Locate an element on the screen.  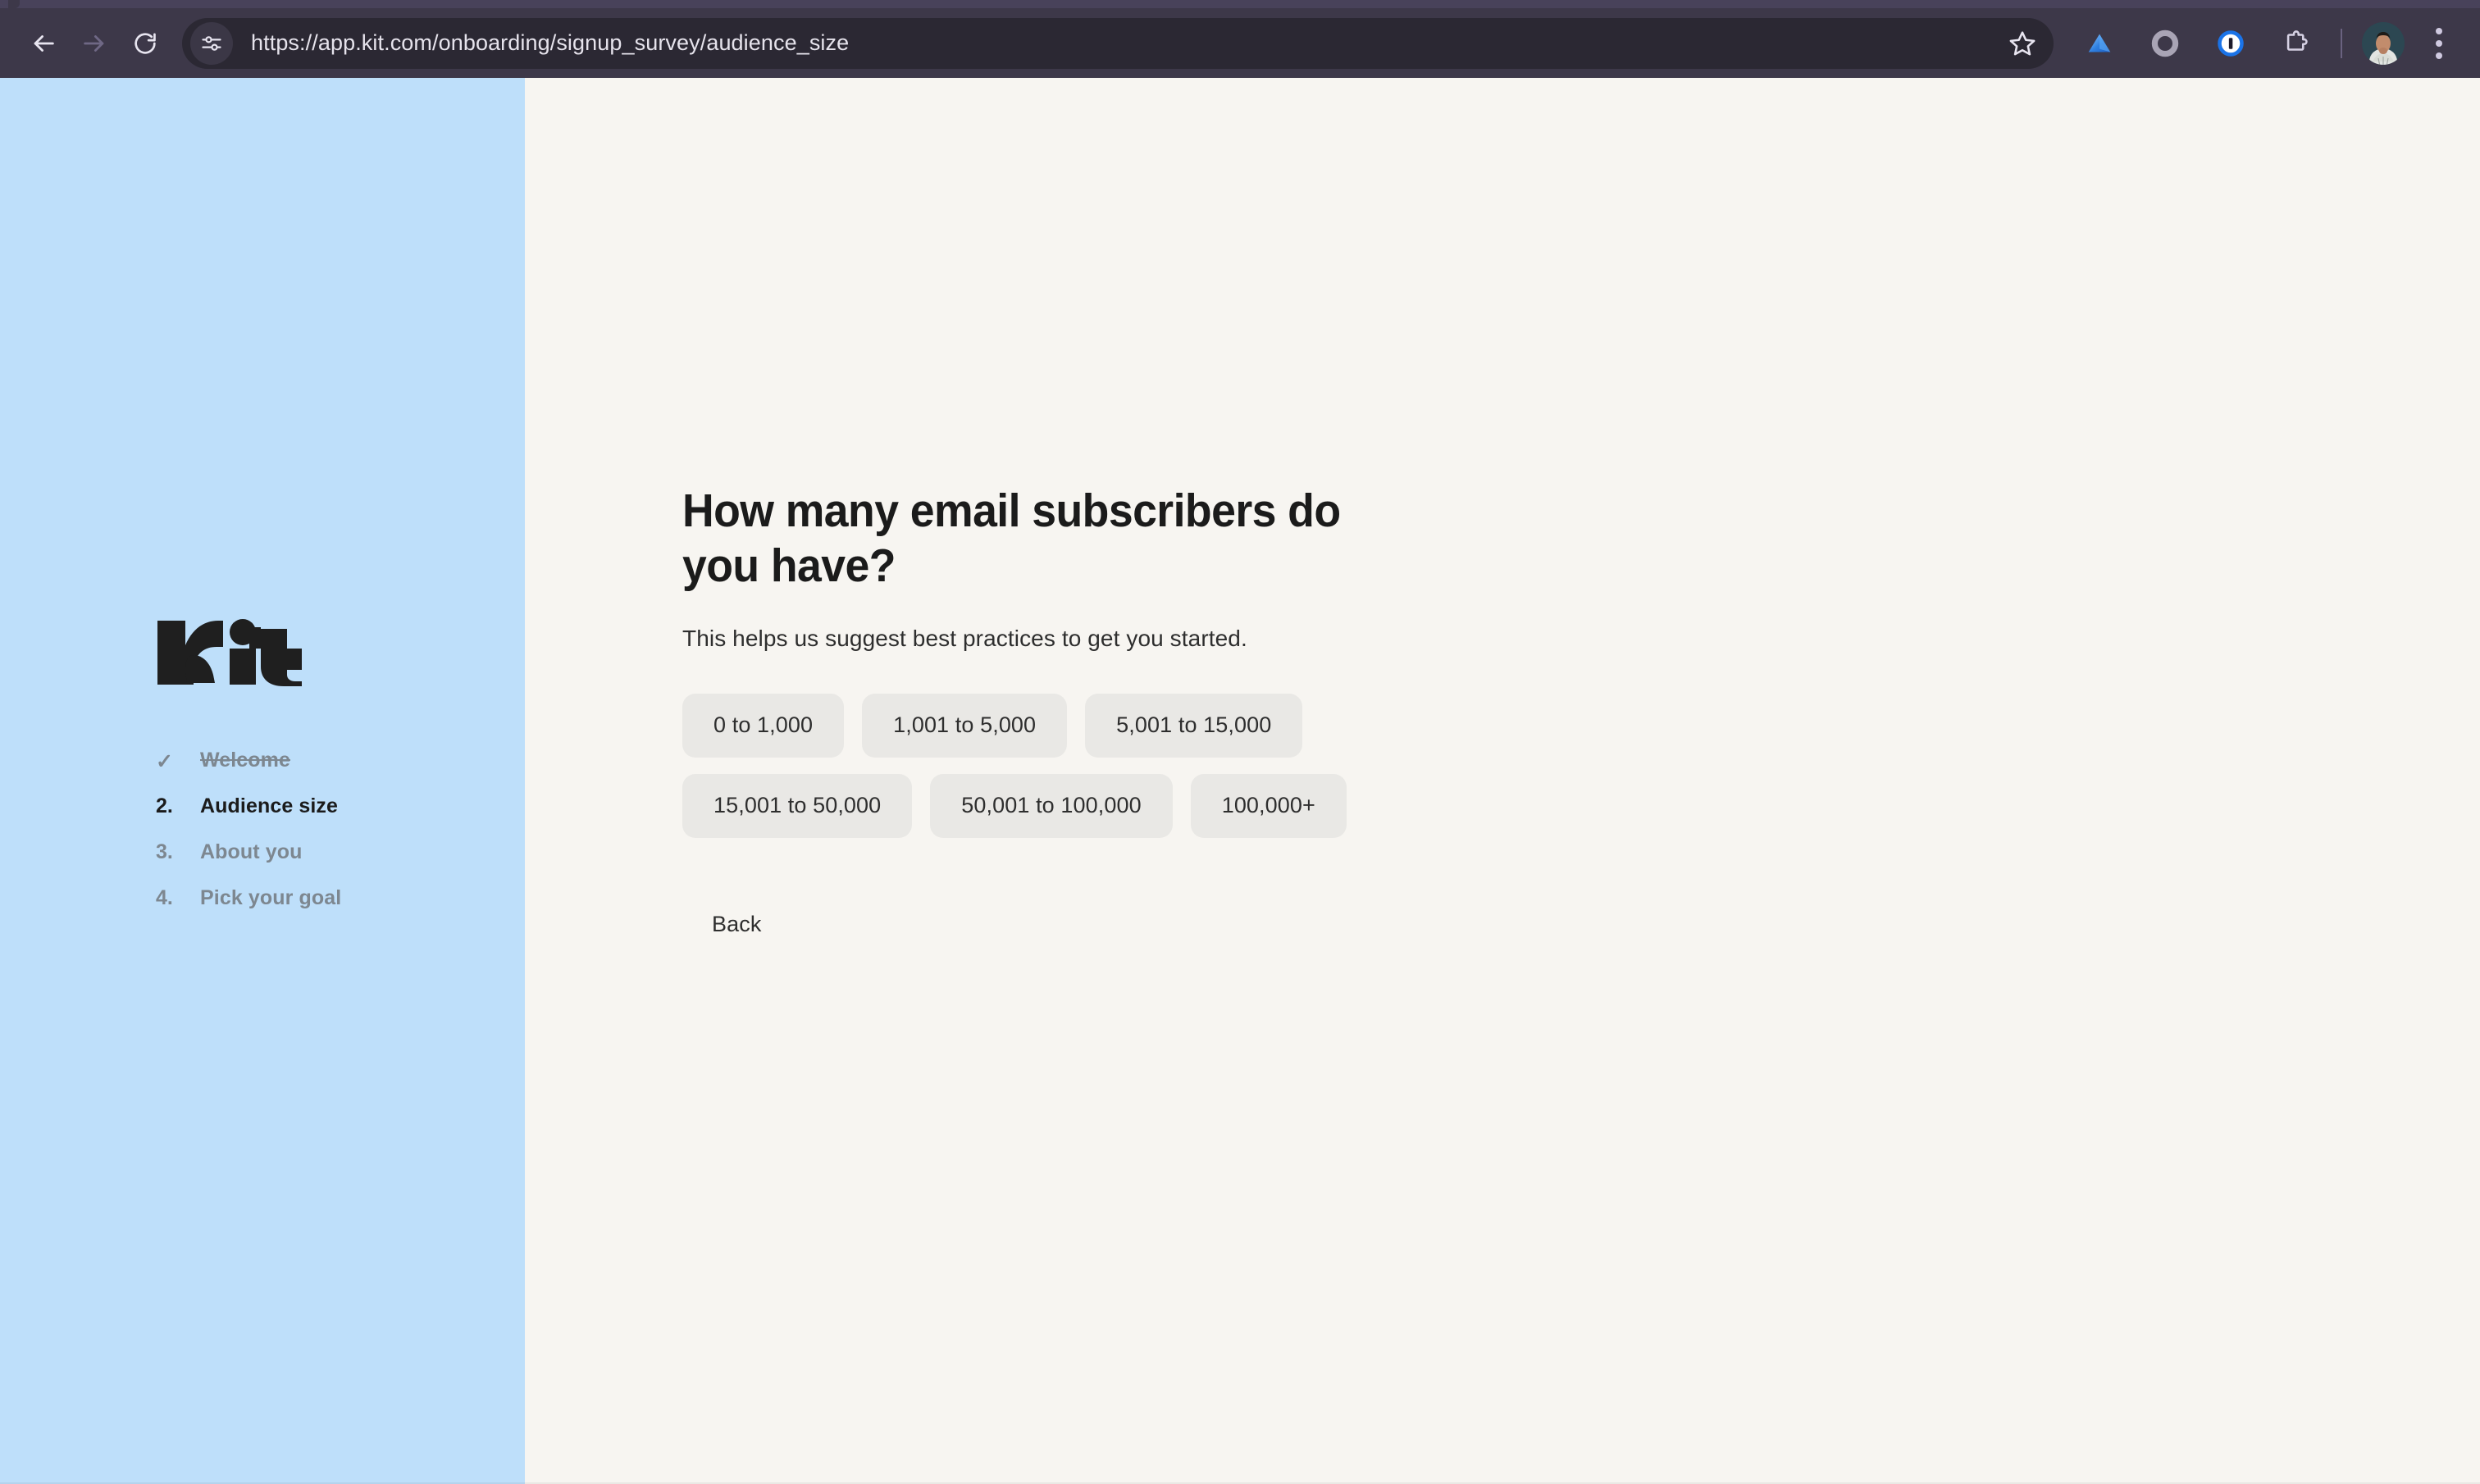
onepassword-icon is located at coordinates (2231, 43).